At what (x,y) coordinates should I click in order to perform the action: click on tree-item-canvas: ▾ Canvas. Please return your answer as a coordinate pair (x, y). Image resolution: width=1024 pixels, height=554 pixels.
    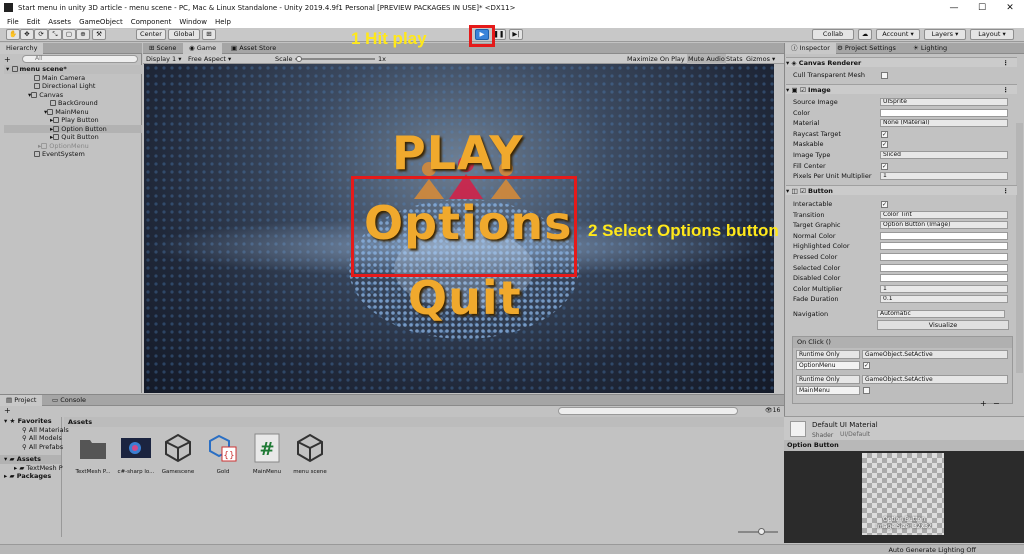
    Looking at the image, I should click on (73, 95).